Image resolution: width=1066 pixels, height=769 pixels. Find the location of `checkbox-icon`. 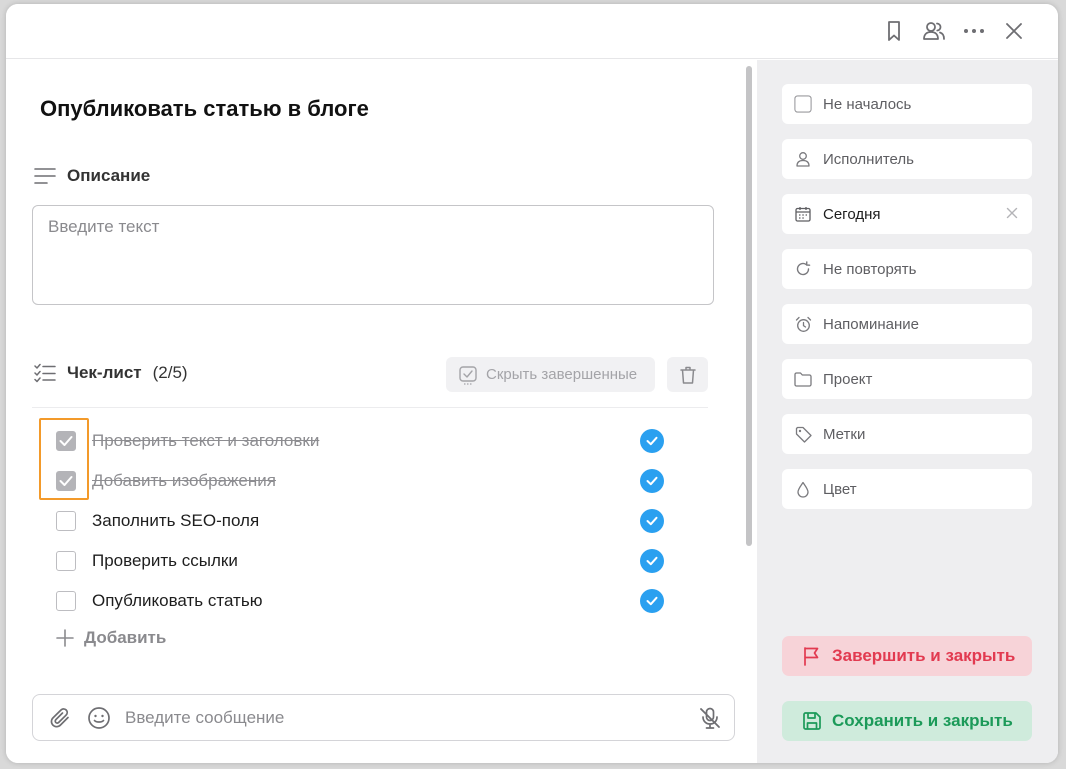

checkbox-icon is located at coordinates (803, 104).